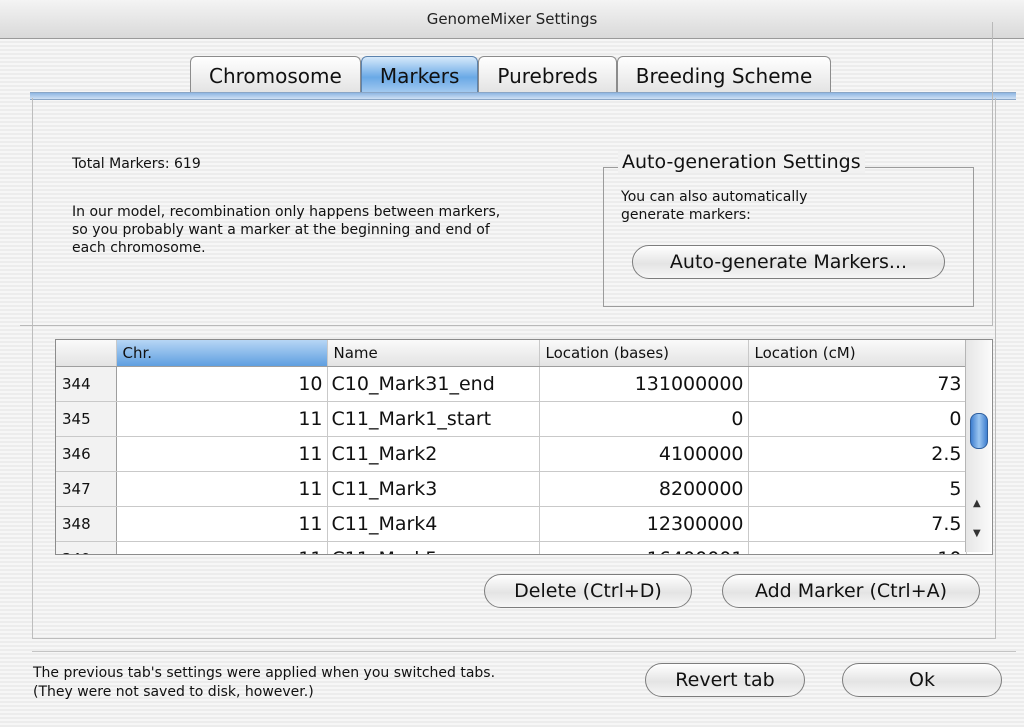  Describe the element at coordinates (686, 215) in the screenshot. I see `auto-description-line: generate markers:` at that location.